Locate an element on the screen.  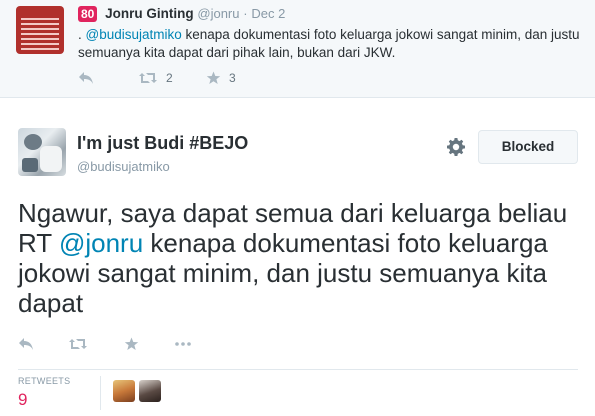
main-more-button is located at coordinates (183, 344).